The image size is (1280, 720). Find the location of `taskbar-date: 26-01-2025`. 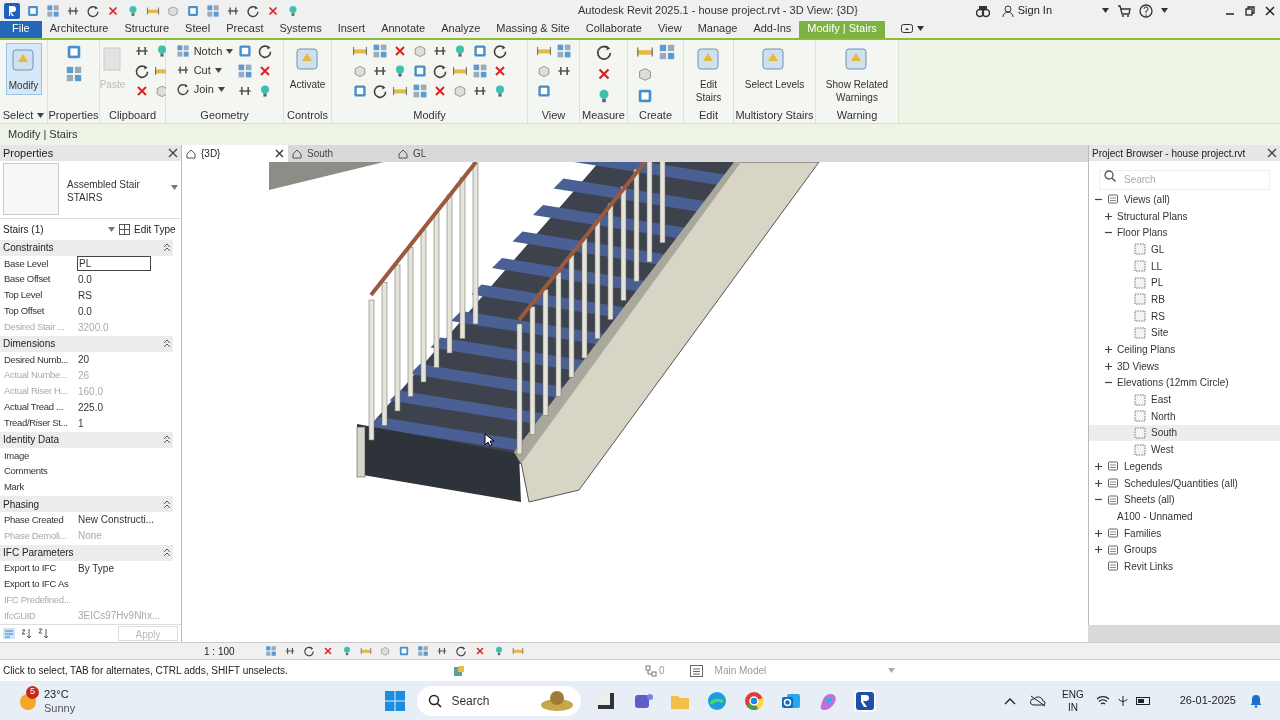

taskbar-date: 26-01-2025 is located at coordinates (1207, 700).